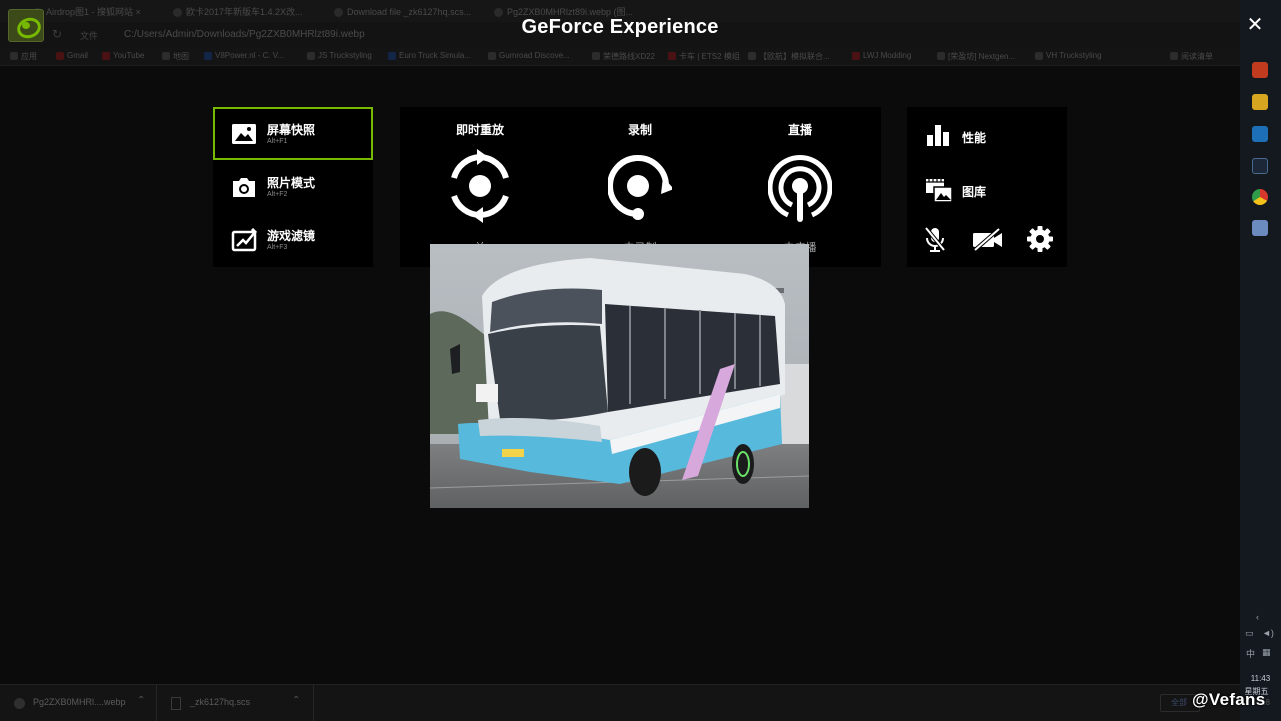  What do you see at coordinates (176, 703) in the screenshot?
I see `file-icon` at bounding box center [176, 703].